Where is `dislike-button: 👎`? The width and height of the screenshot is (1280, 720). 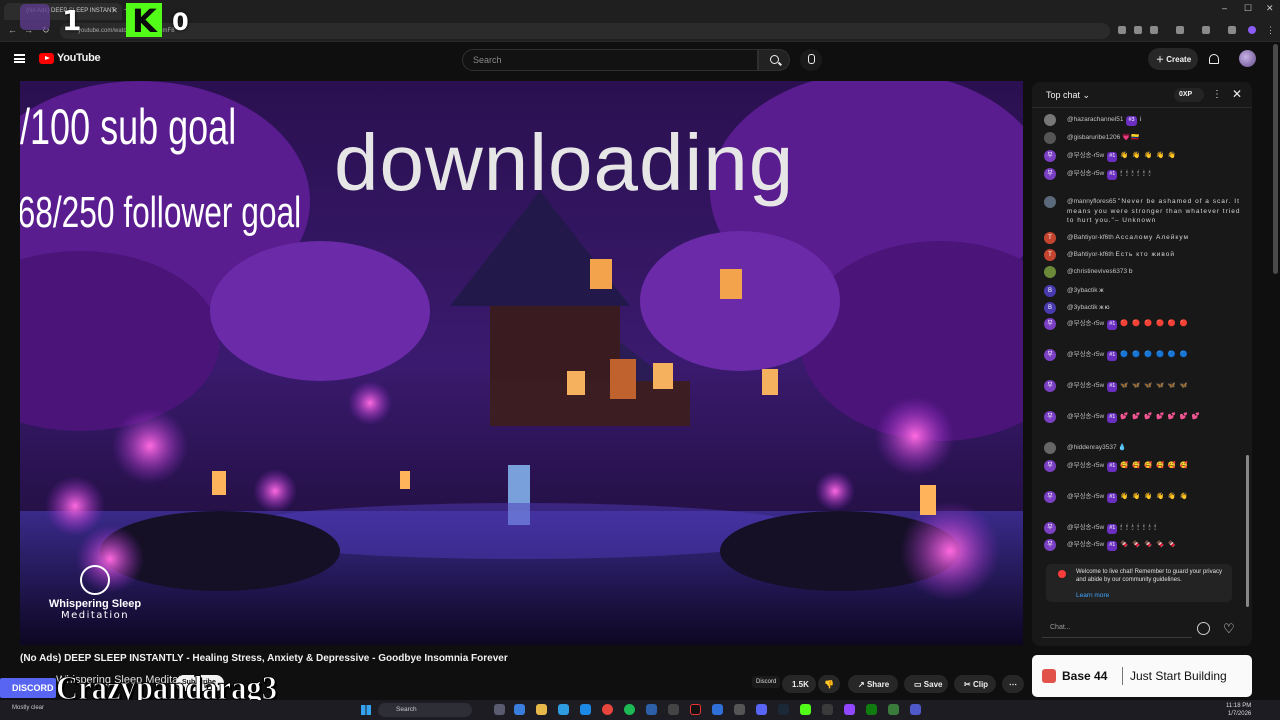 dislike-button: 👎 is located at coordinates (829, 684).